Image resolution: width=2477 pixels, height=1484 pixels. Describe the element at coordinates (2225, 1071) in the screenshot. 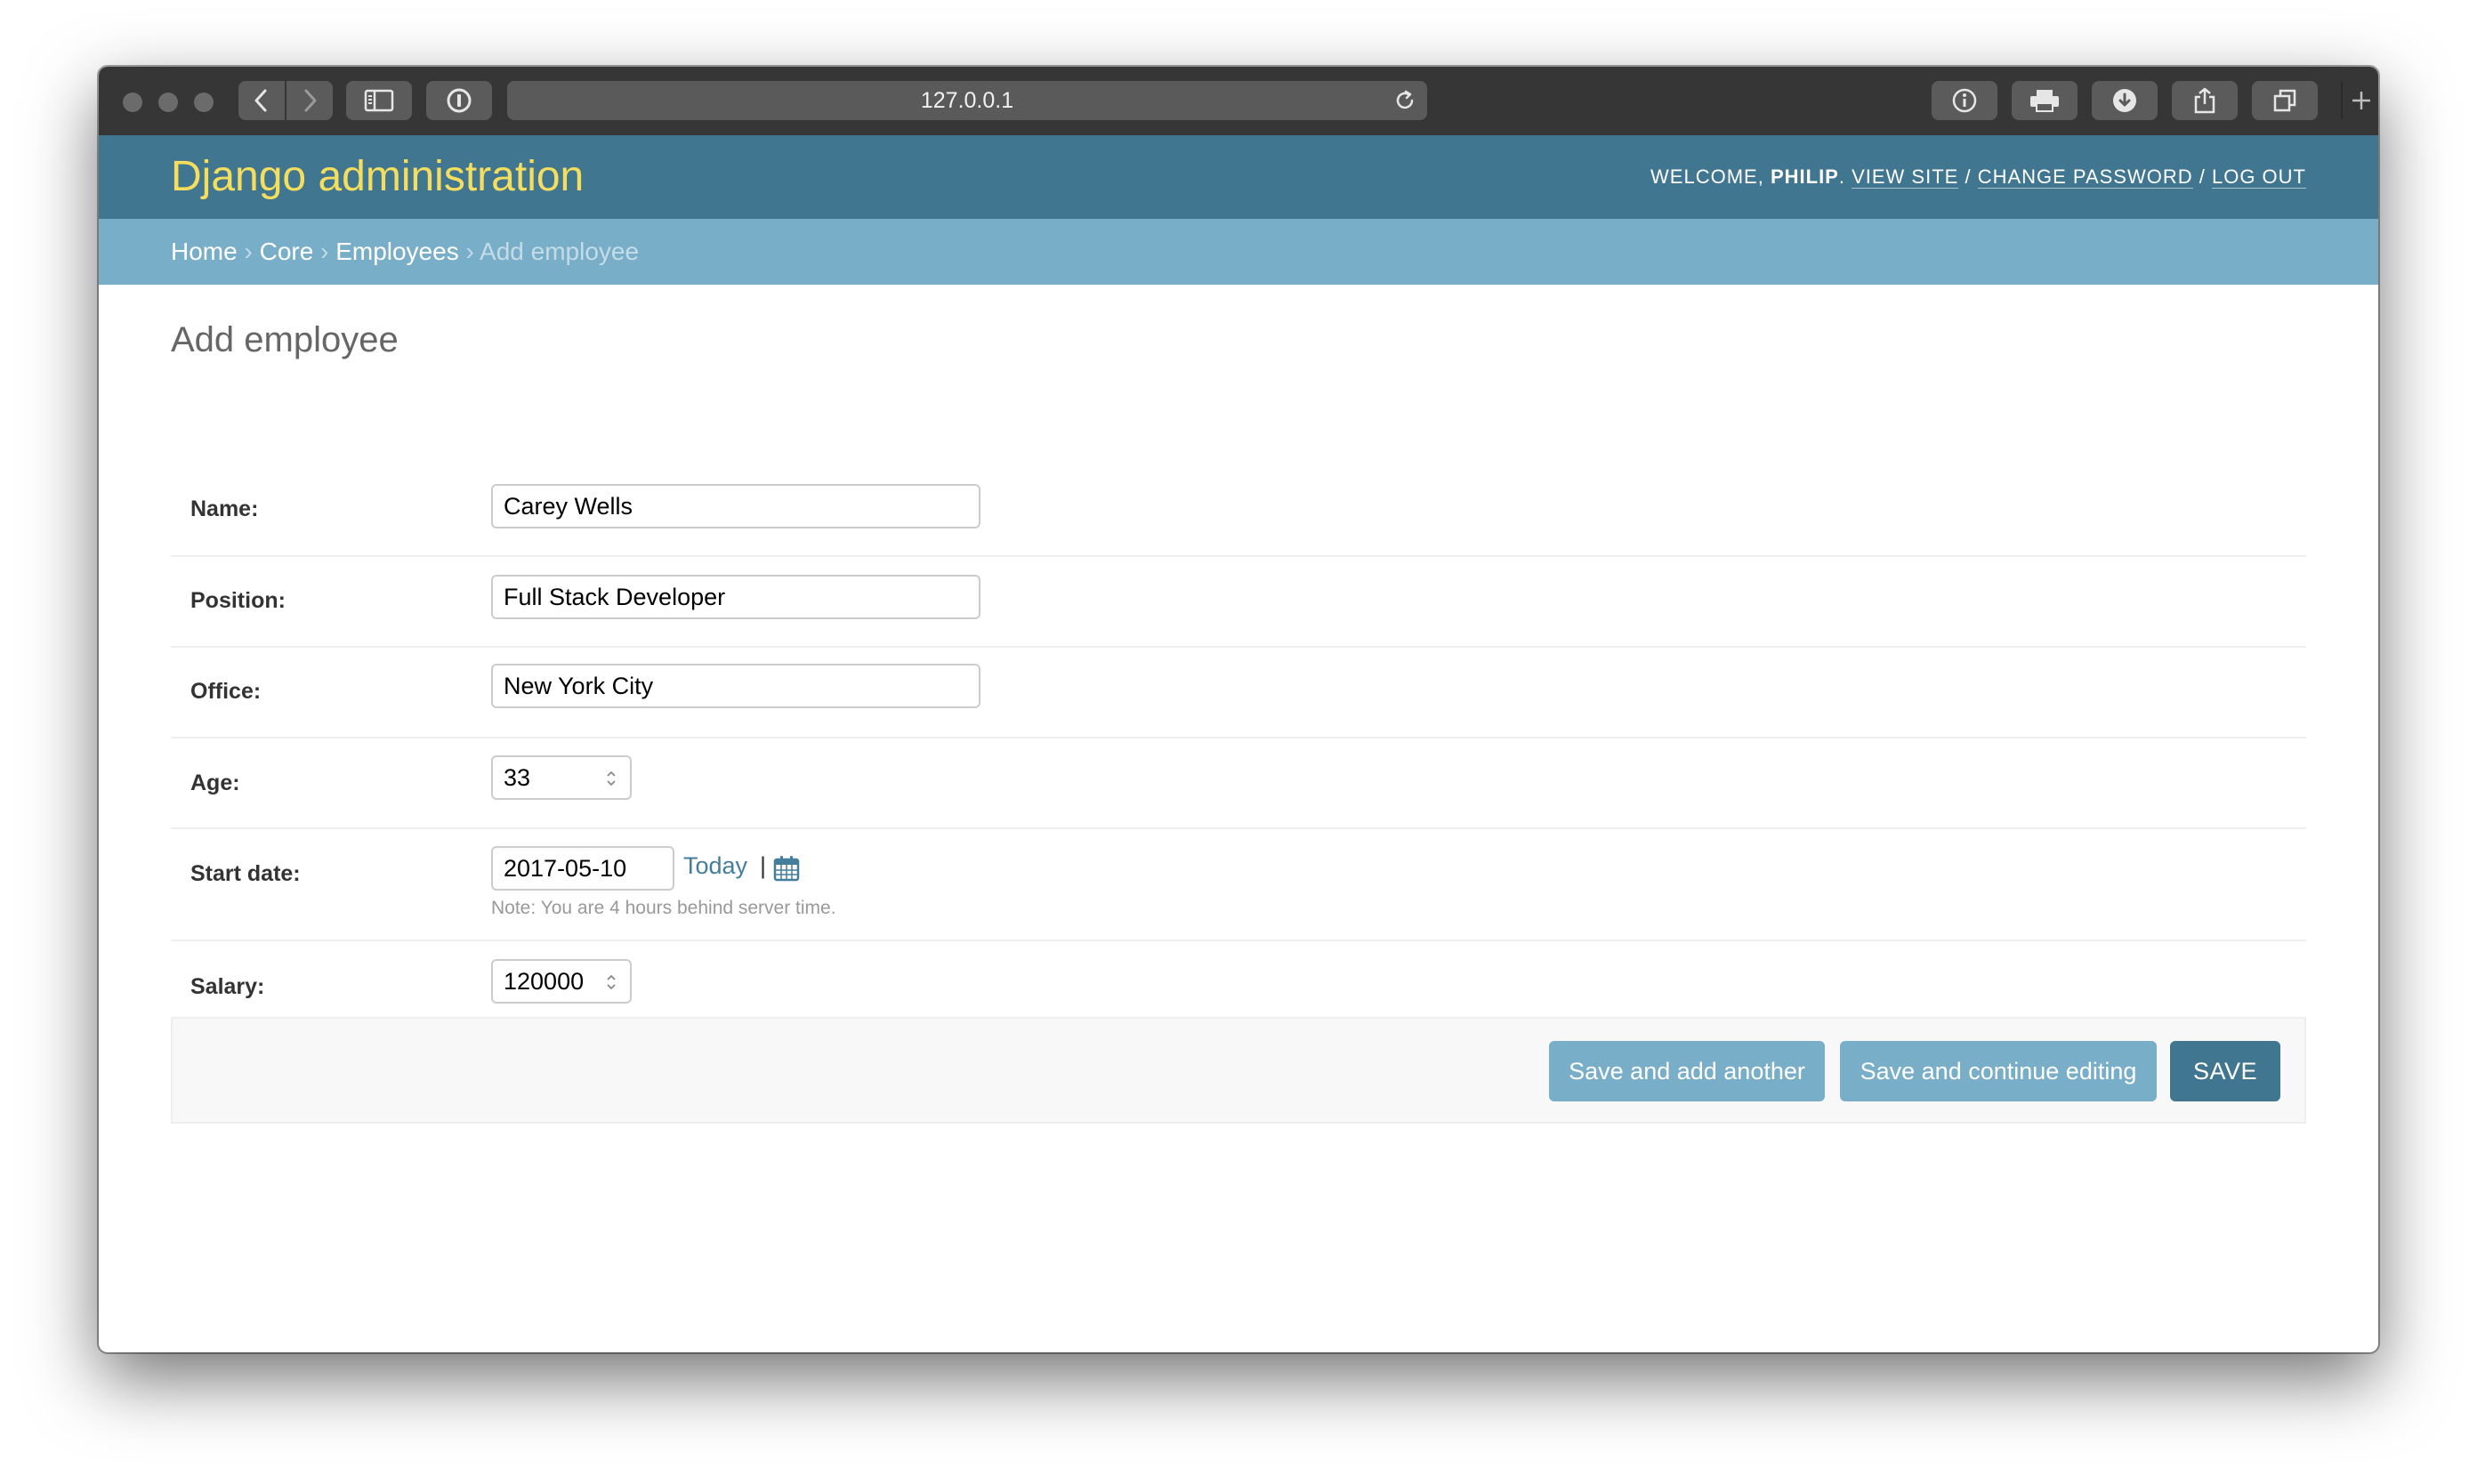

I see `save-button: SAVE` at that location.